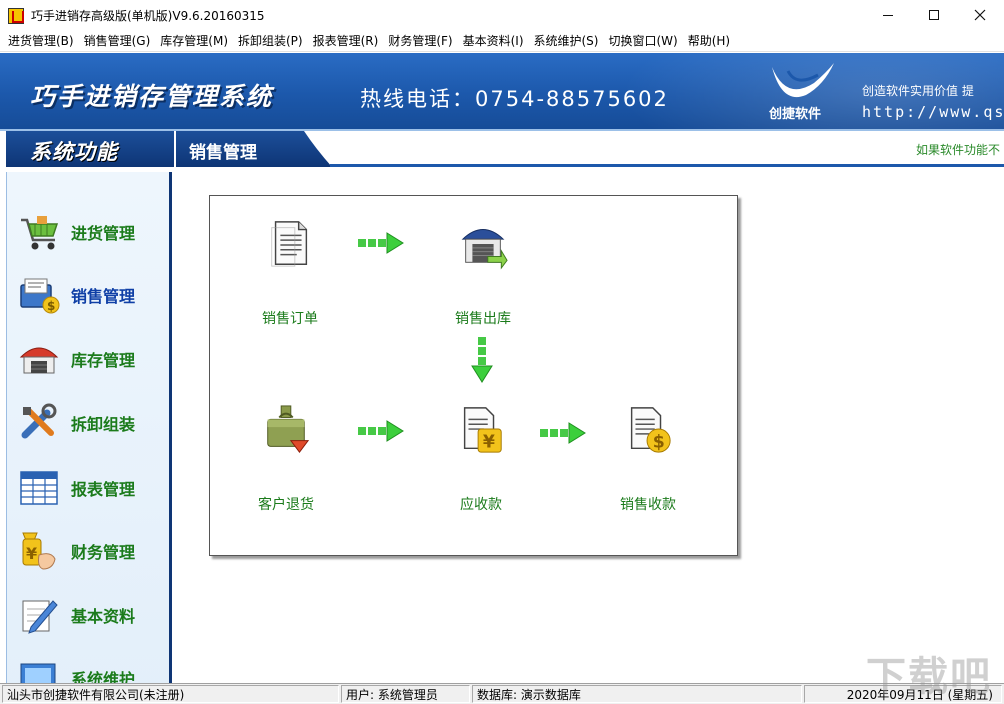 The image size is (1004, 704). What do you see at coordinates (290, 273) in the screenshot?
I see `flow-node-sales-order: 销售订单` at bounding box center [290, 273].